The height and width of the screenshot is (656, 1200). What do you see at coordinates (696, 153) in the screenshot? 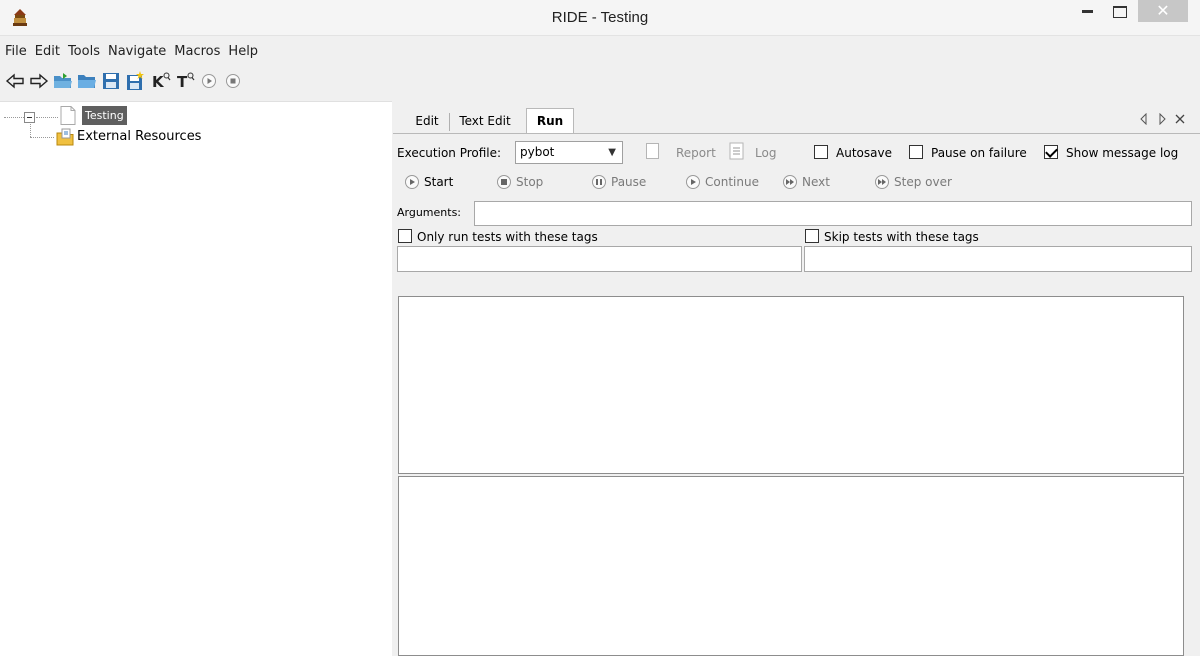
I see `report-button: Report` at bounding box center [696, 153].